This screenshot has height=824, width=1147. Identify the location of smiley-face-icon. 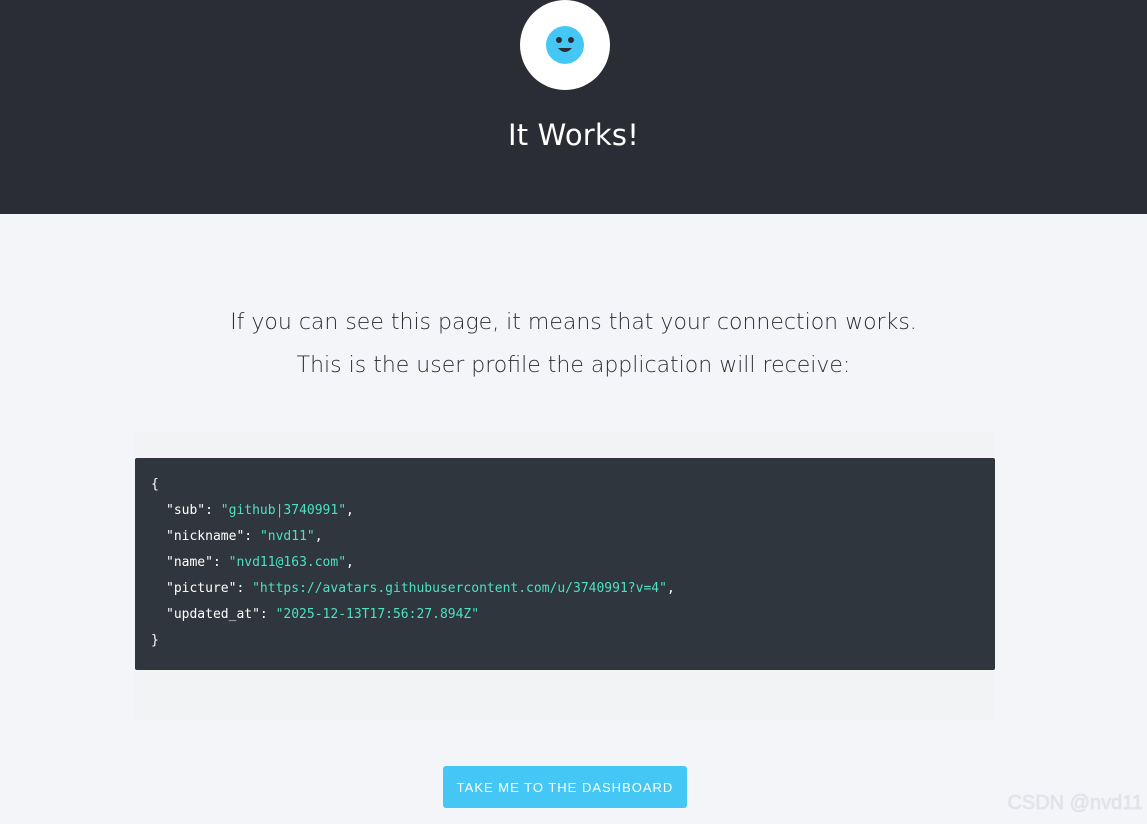
(565, 45).